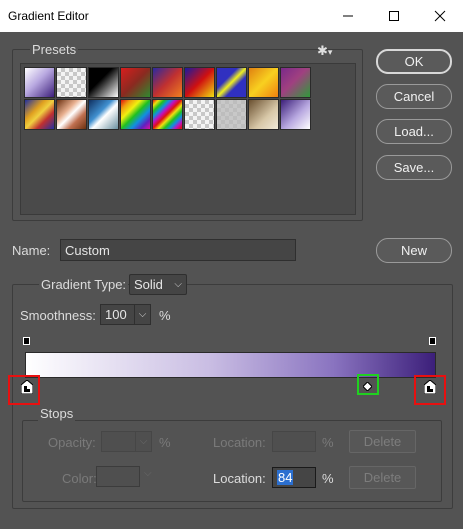 The image size is (463, 529). I want to click on maximize-icon, so click(394, 16).